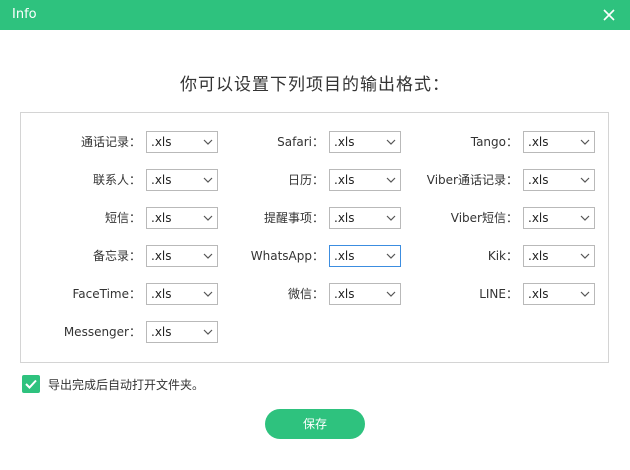 The height and width of the screenshot is (470, 630). Describe the element at coordinates (182, 332) in the screenshot. I see `select-messenger-format: .xls` at that location.